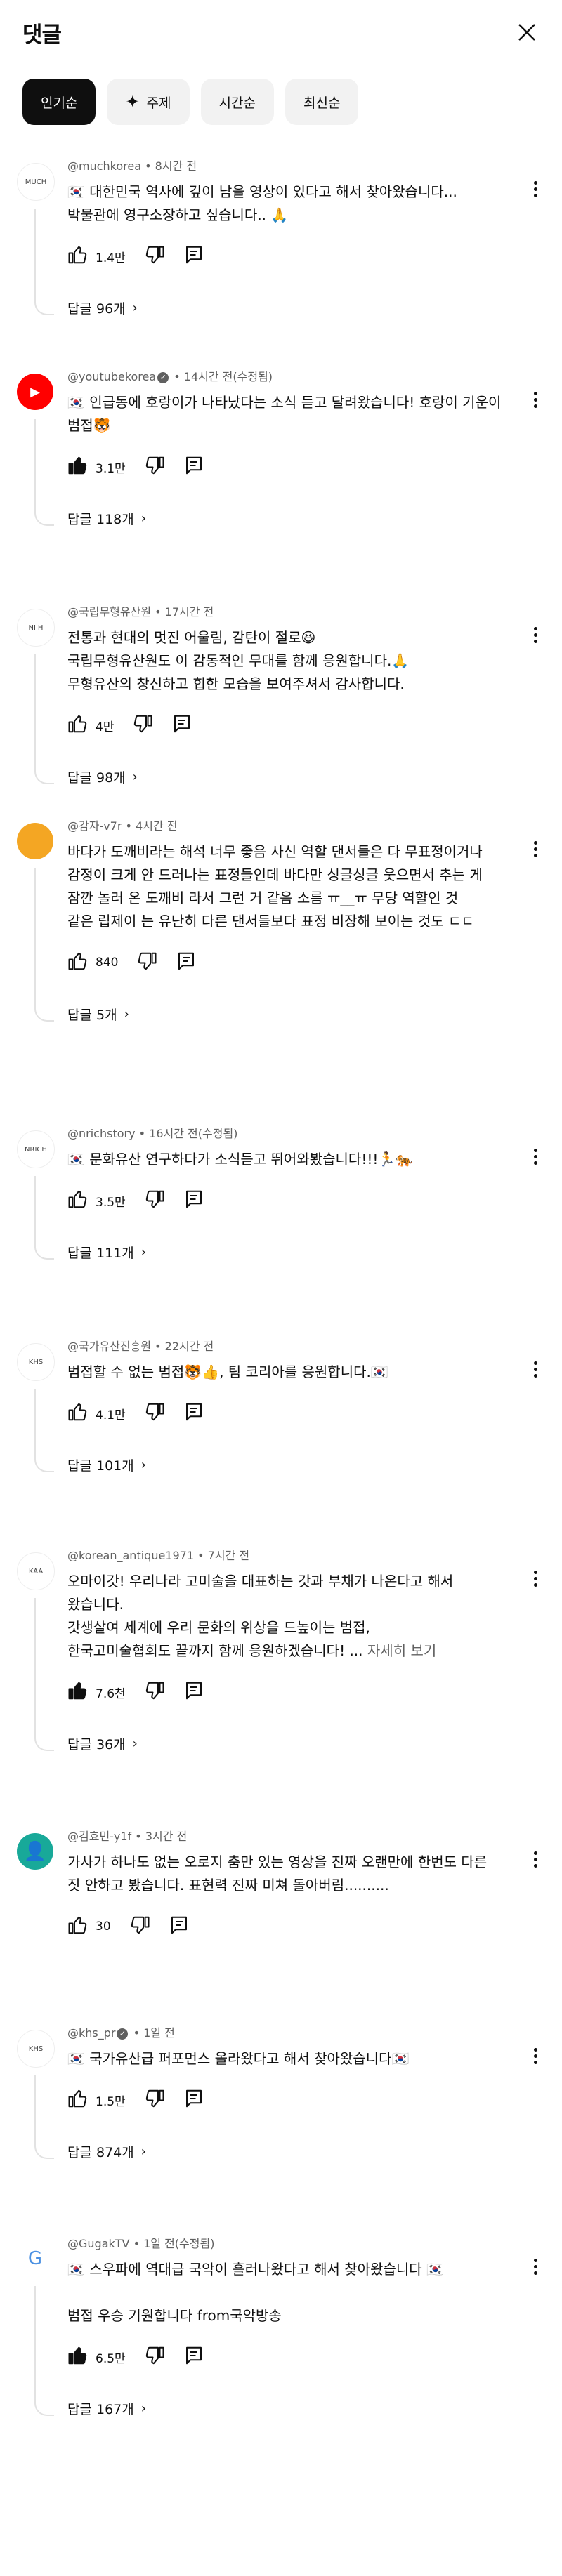  Describe the element at coordinates (97, 2357) in the screenshot. I see `like-button: 6.5만` at that location.